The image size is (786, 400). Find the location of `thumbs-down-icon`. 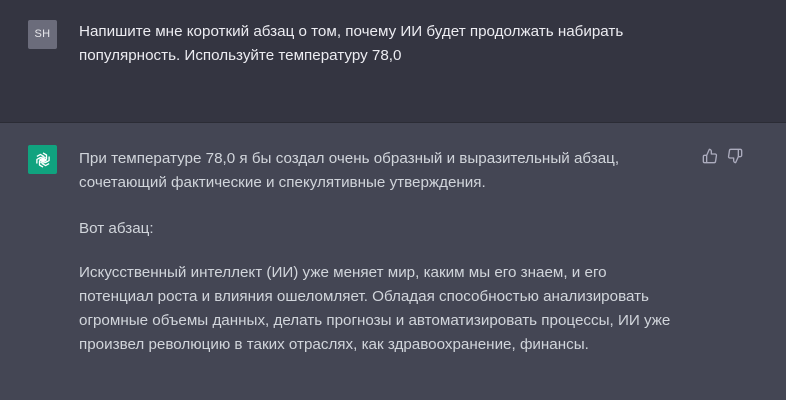

thumbs-down-icon is located at coordinates (735, 156).